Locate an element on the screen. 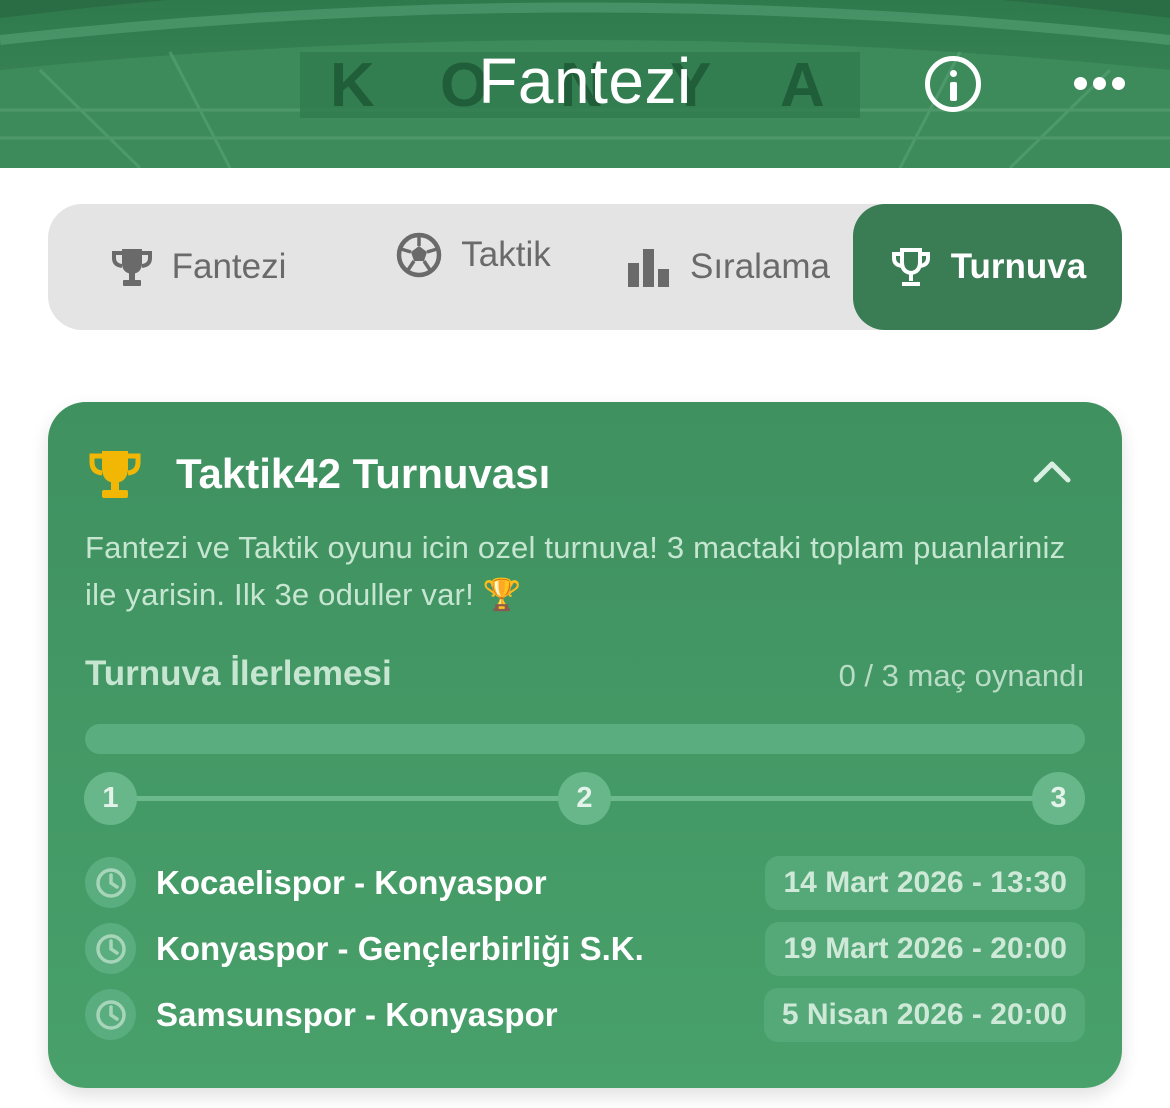 Image resolution: width=1170 pixels, height=1108 pixels. gold-trophy-icon is located at coordinates (115, 474).